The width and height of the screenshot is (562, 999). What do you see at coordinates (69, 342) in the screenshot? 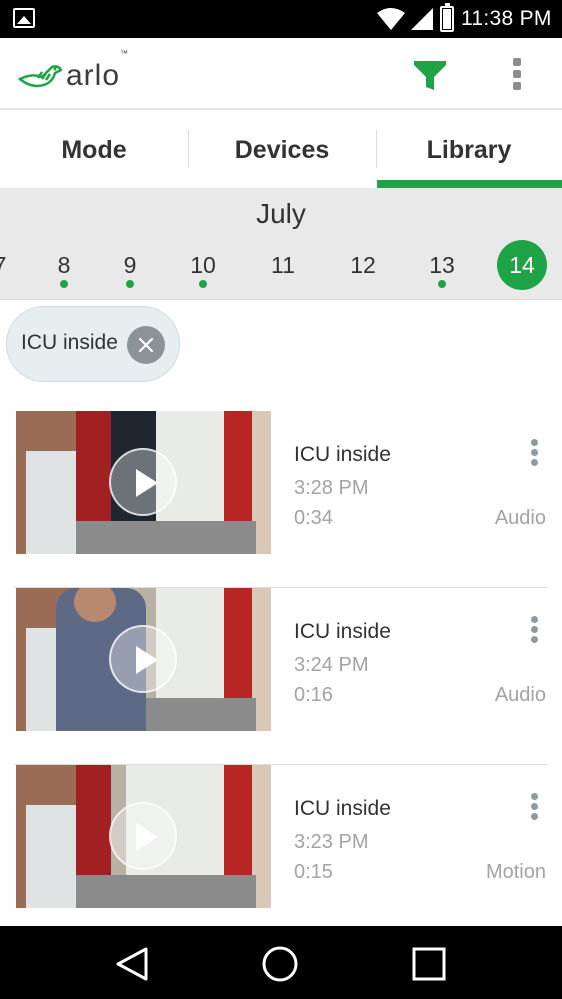
I see `chip-label: ICU inside` at bounding box center [69, 342].